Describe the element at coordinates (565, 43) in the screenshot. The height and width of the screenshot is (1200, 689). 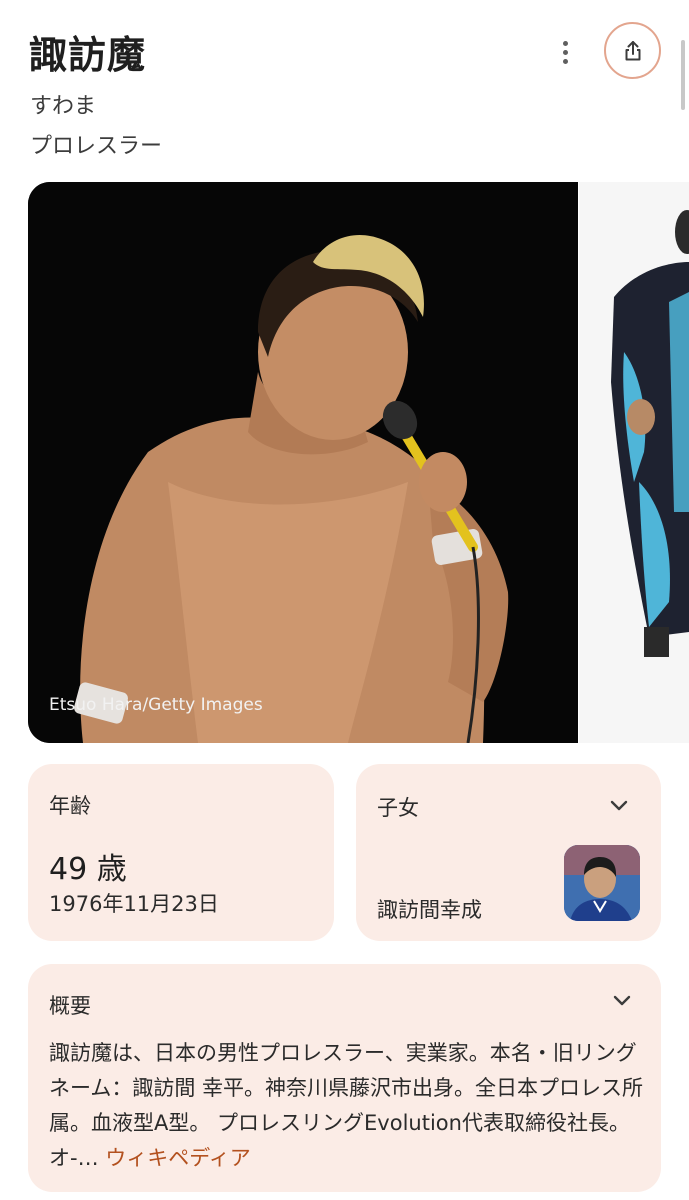
I see `more-vert-icon` at that location.